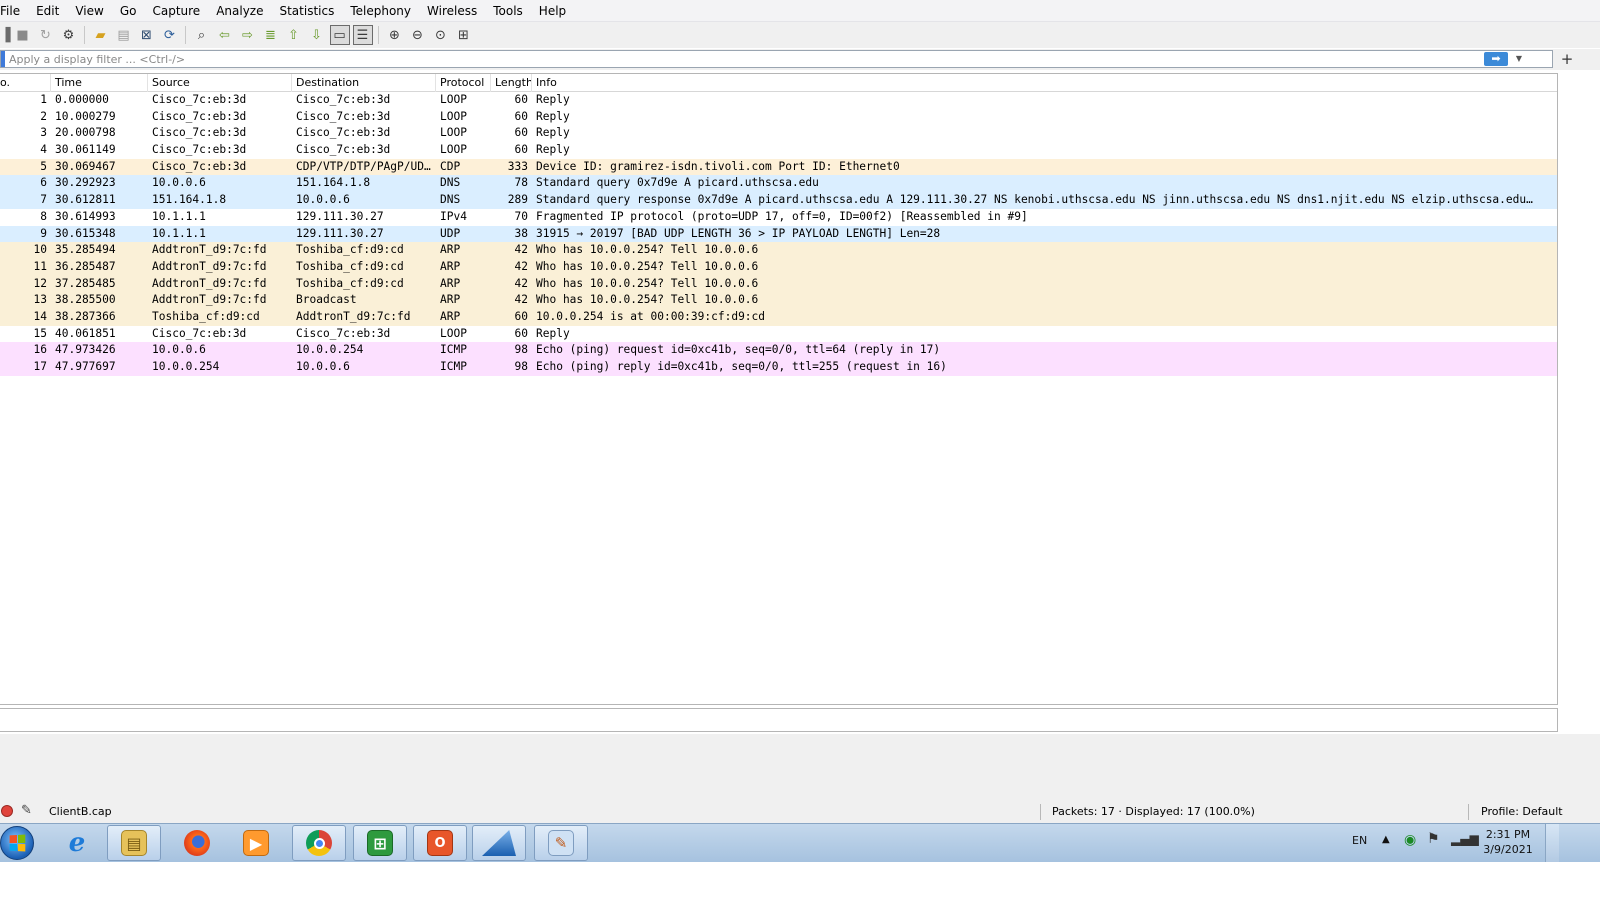  What do you see at coordinates (1496, 59) in the screenshot?
I see `apply-filter-arrow-icon: ➡` at bounding box center [1496, 59].